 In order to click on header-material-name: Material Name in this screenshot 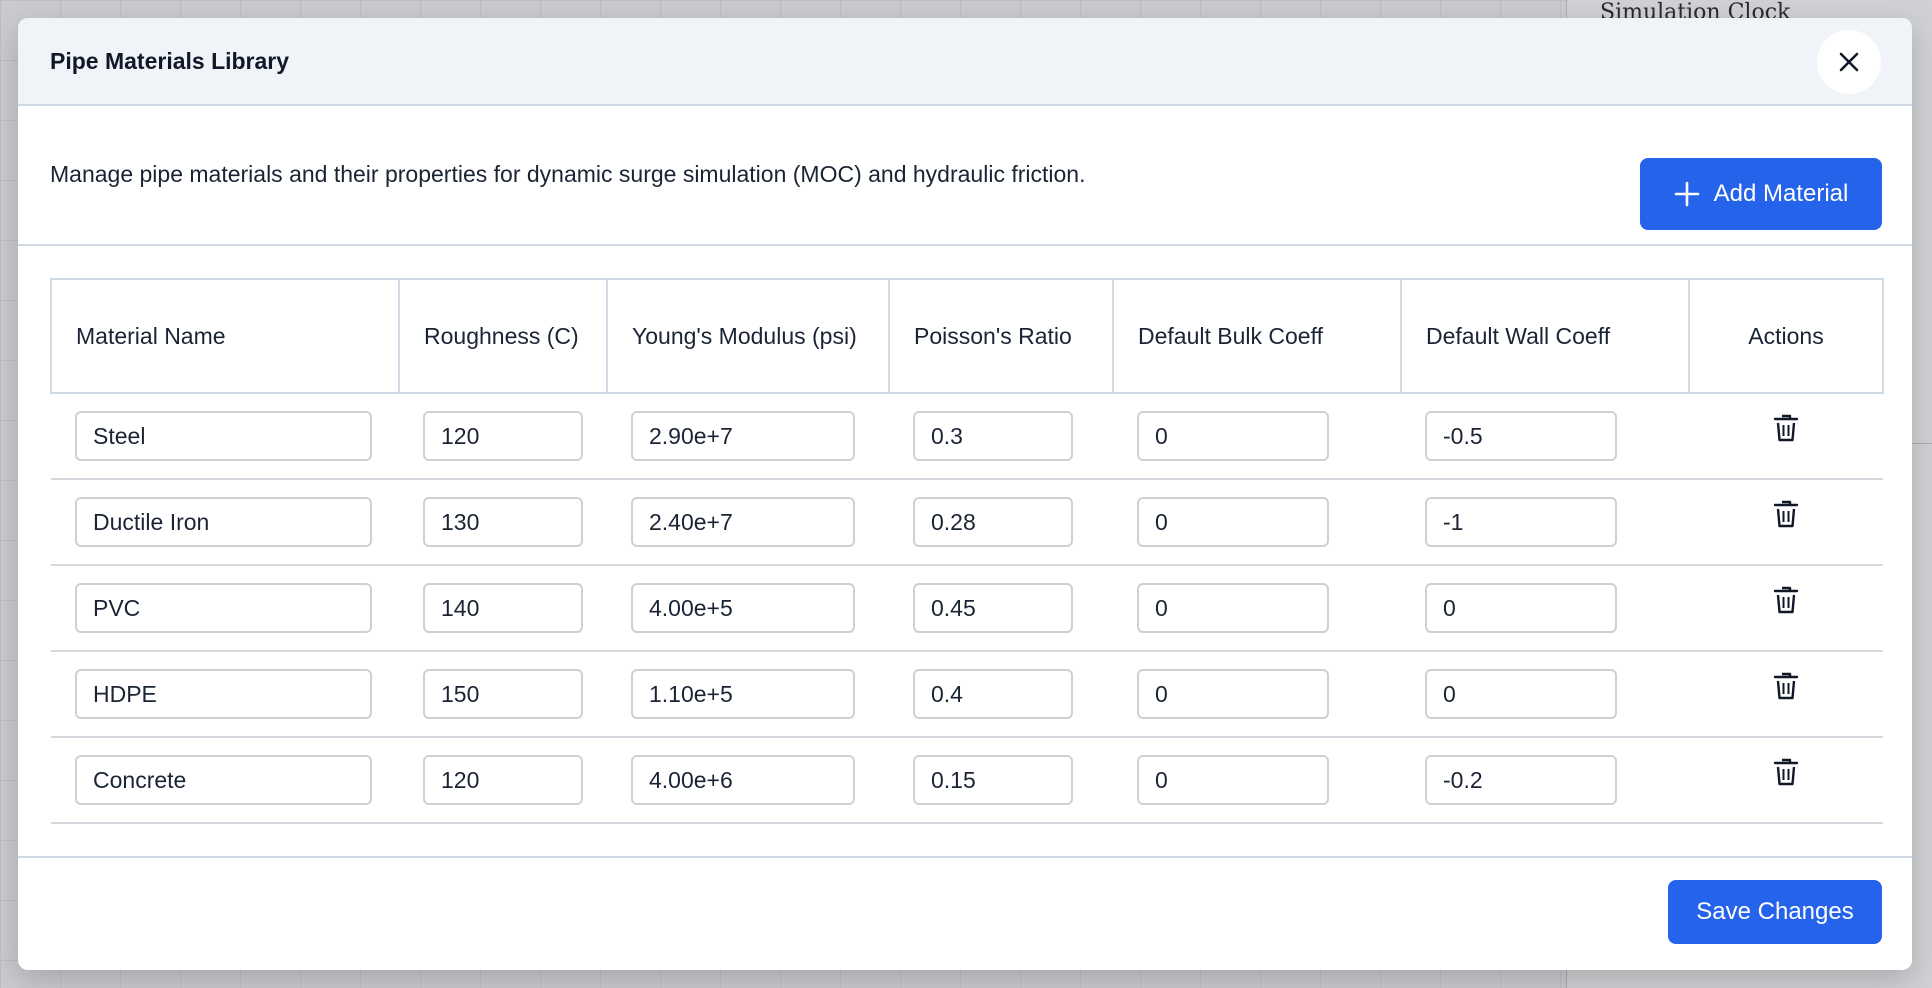, I will do `click(225, 336)`.